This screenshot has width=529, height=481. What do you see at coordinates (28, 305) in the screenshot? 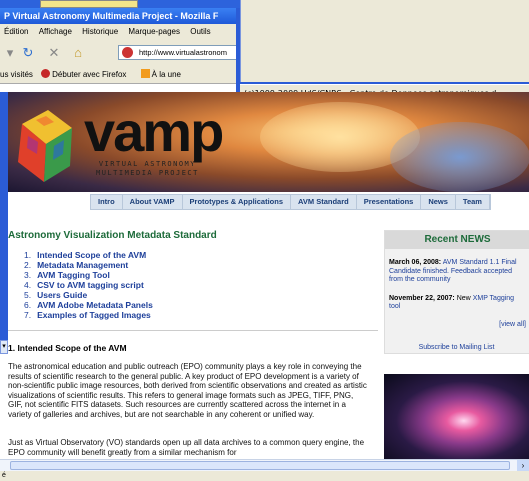
I see `toc-number: 6.` at bounding box center [28, 305].